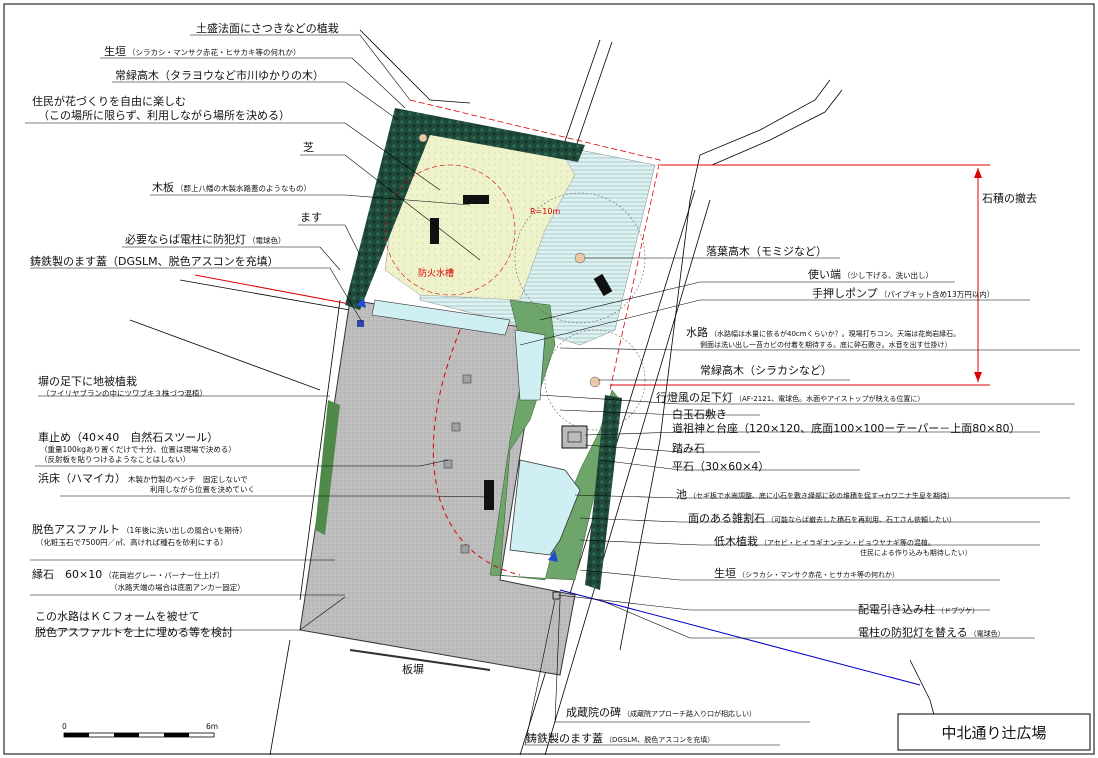 This screenshot has height=758, width=1098. I want to click on label-ground-cover-note: （フイリヤブランの中にツワブキ３株づつ混植）, so click(124, 393).